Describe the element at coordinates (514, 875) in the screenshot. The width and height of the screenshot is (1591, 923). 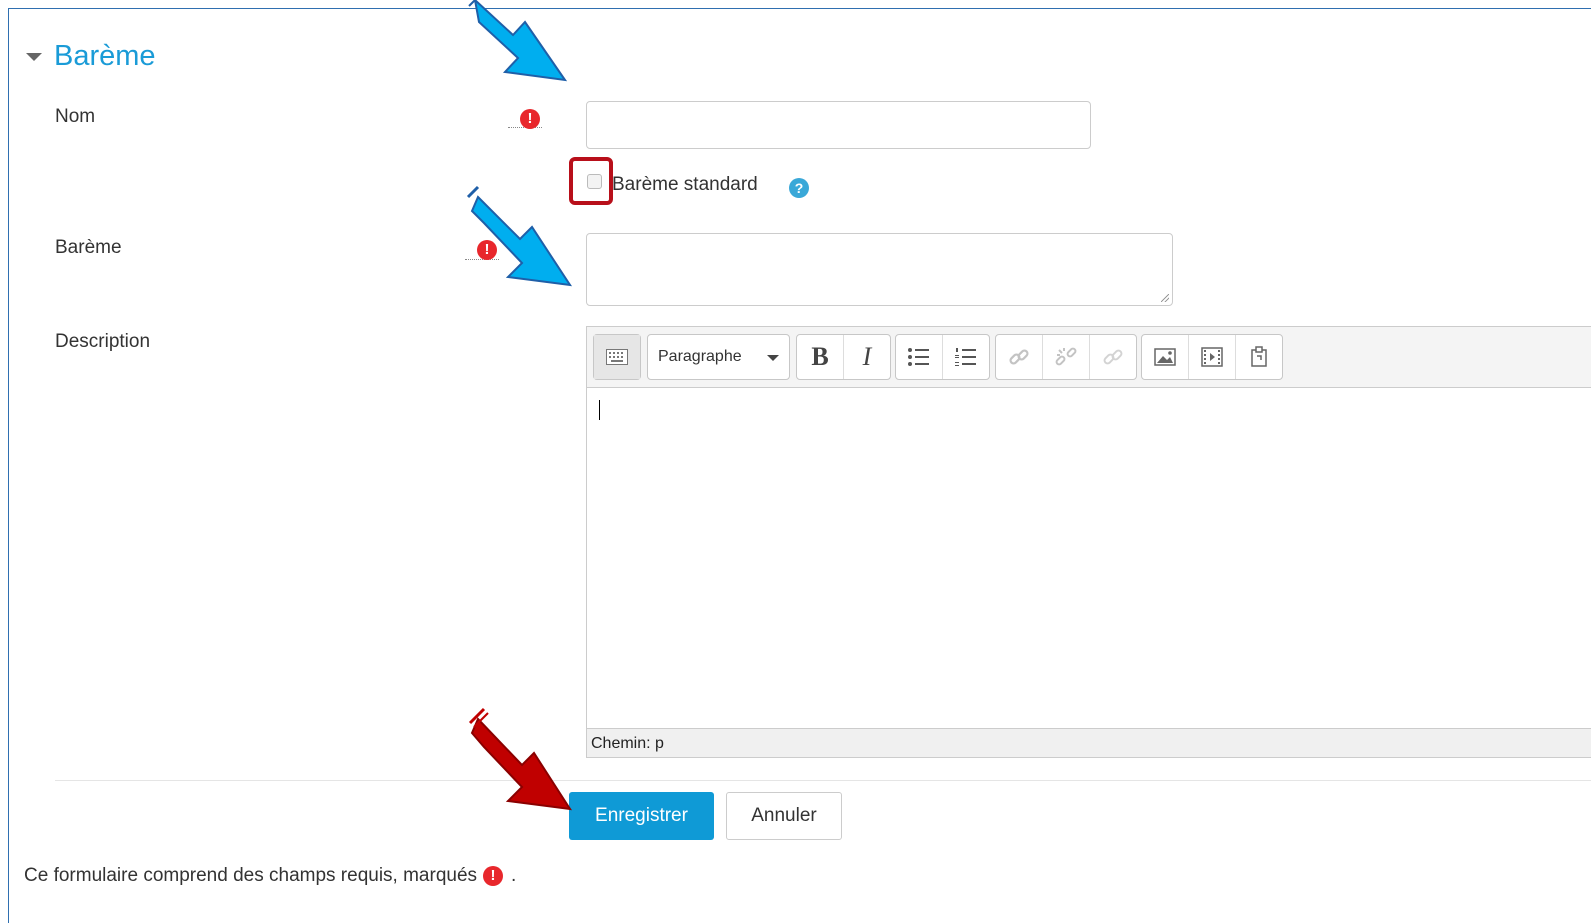
I see `required-note-period: .` at that location.